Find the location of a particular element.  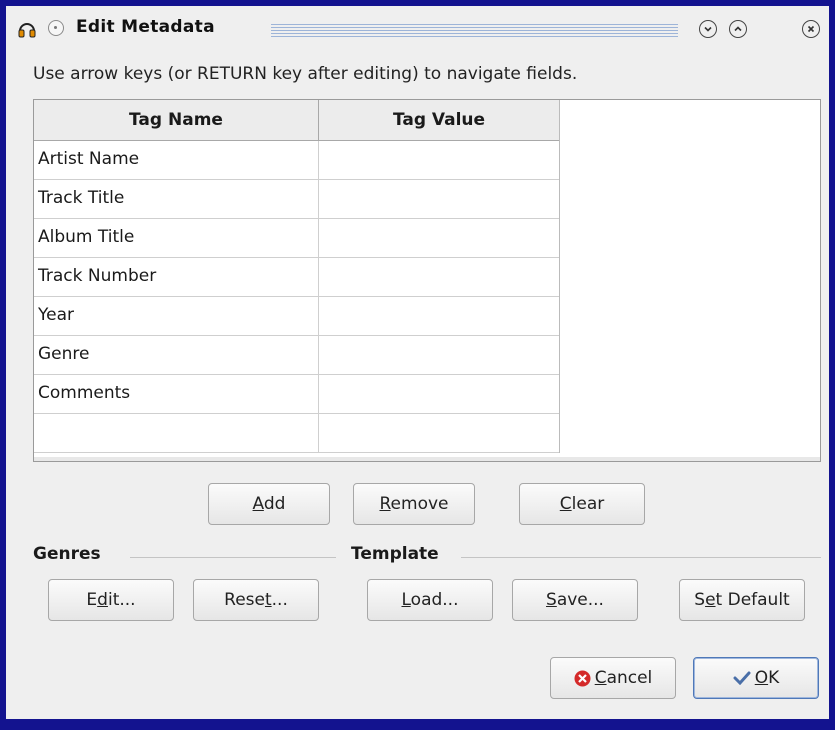

genres-group-label: Genres is located at coordinates (67, 554).